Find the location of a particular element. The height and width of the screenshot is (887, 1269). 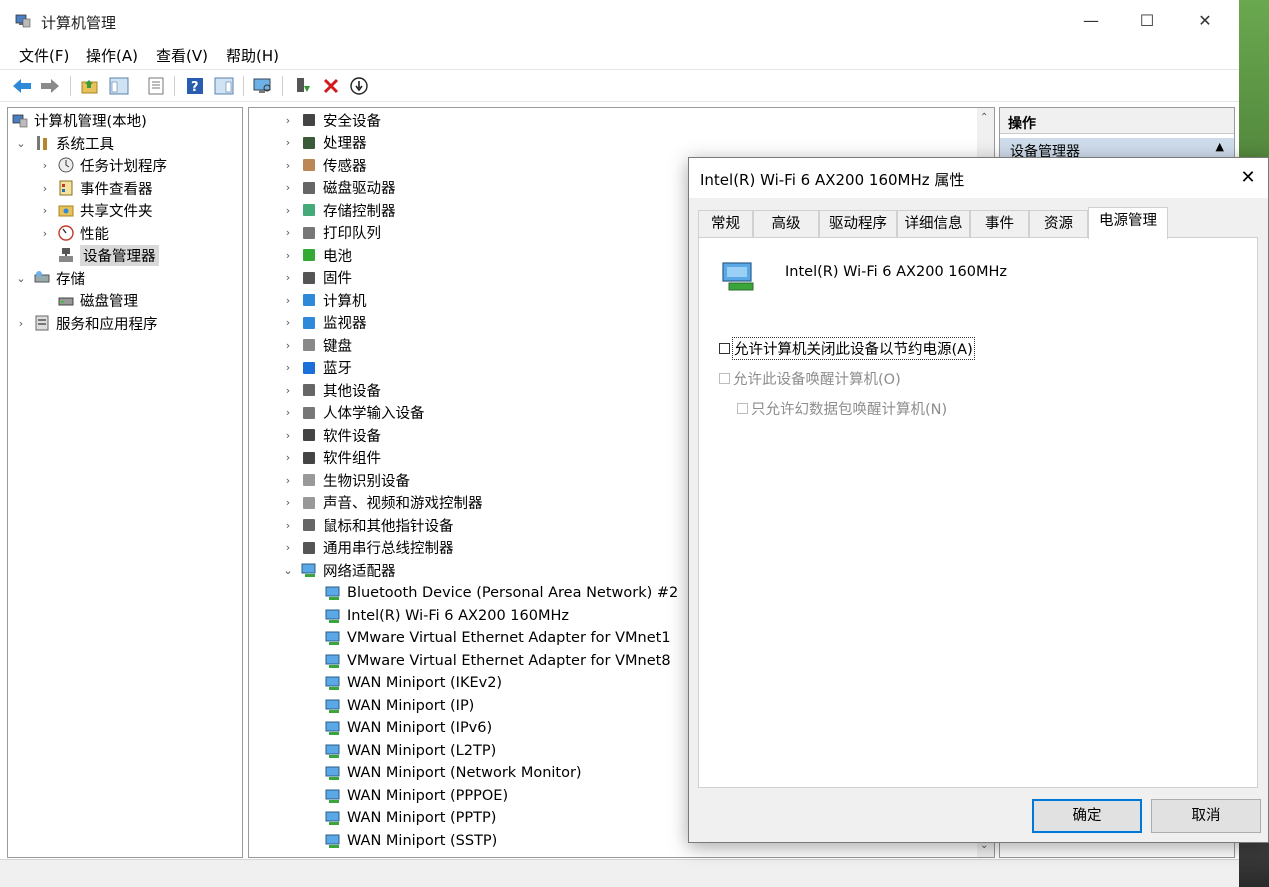

device-category-battery: › 电池 is located at coordinates (316, 255).